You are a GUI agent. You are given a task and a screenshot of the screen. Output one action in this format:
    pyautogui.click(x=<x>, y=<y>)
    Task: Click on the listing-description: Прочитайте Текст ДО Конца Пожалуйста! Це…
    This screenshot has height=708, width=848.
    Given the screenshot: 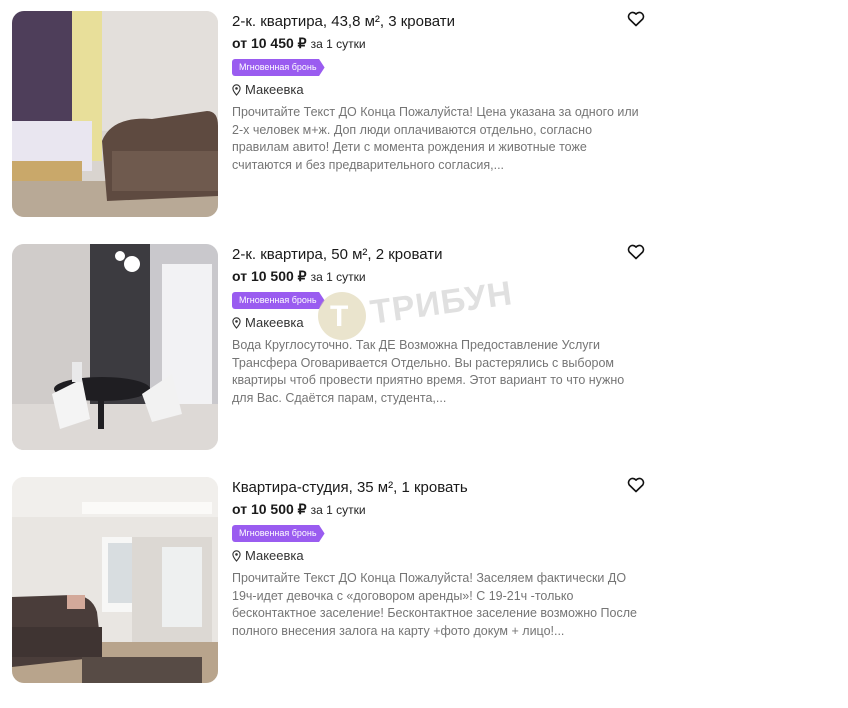 What is the action you would take?
    pyautogui.click(x=435, y=138)
    